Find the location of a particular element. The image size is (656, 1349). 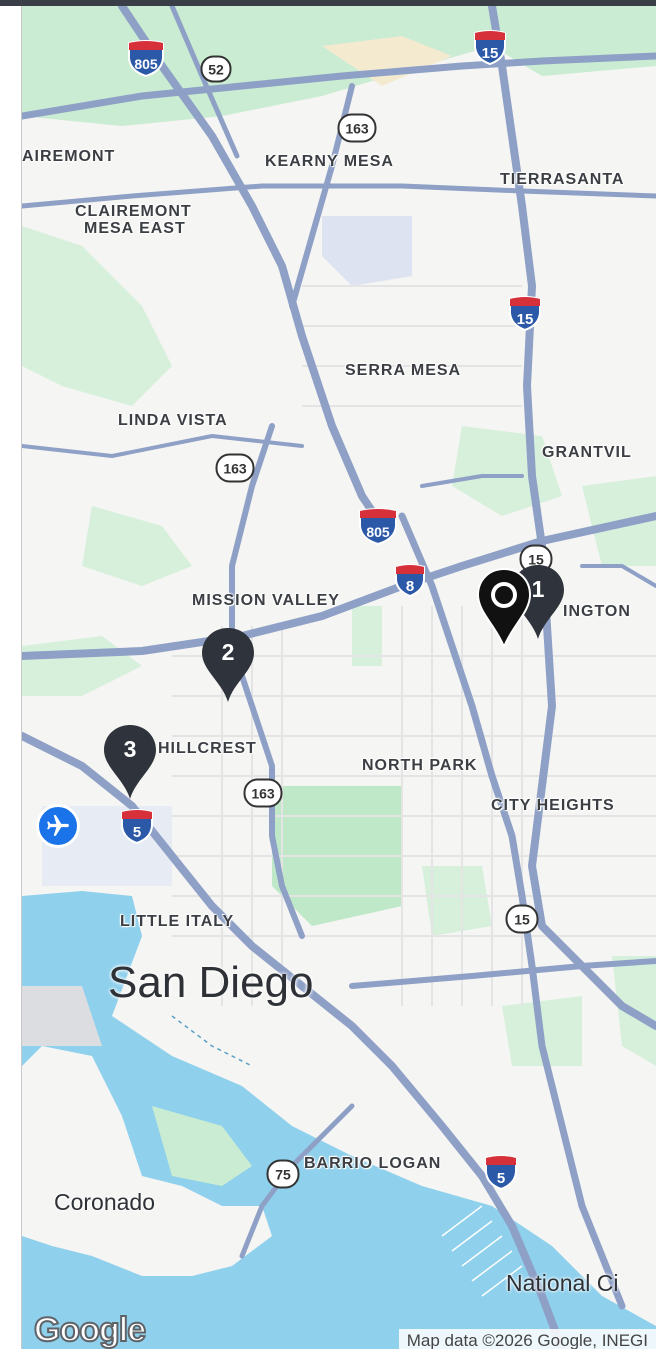

label-serra-mesa: SERRA MESA is located at coordinates (403, 370).